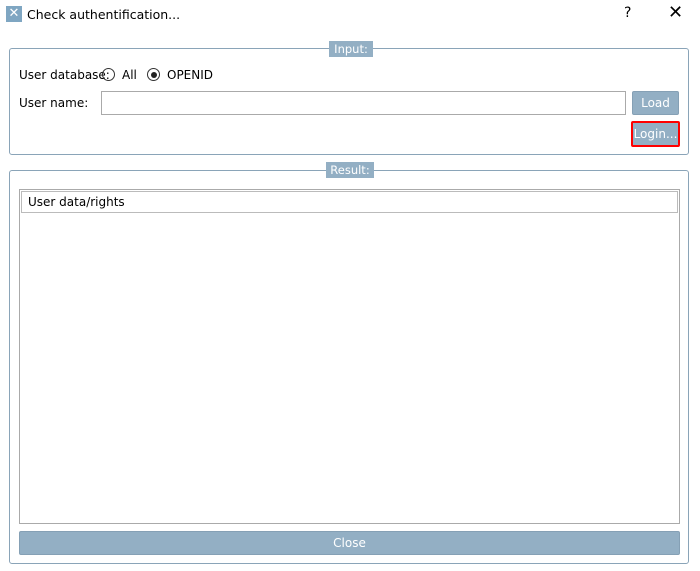 Image resolution: width=700 pixels, height=571 pixels. What do you see at coordinates (153, 74) in the screenshot?
I see `radio-openid` at bounding box center [153, 74].